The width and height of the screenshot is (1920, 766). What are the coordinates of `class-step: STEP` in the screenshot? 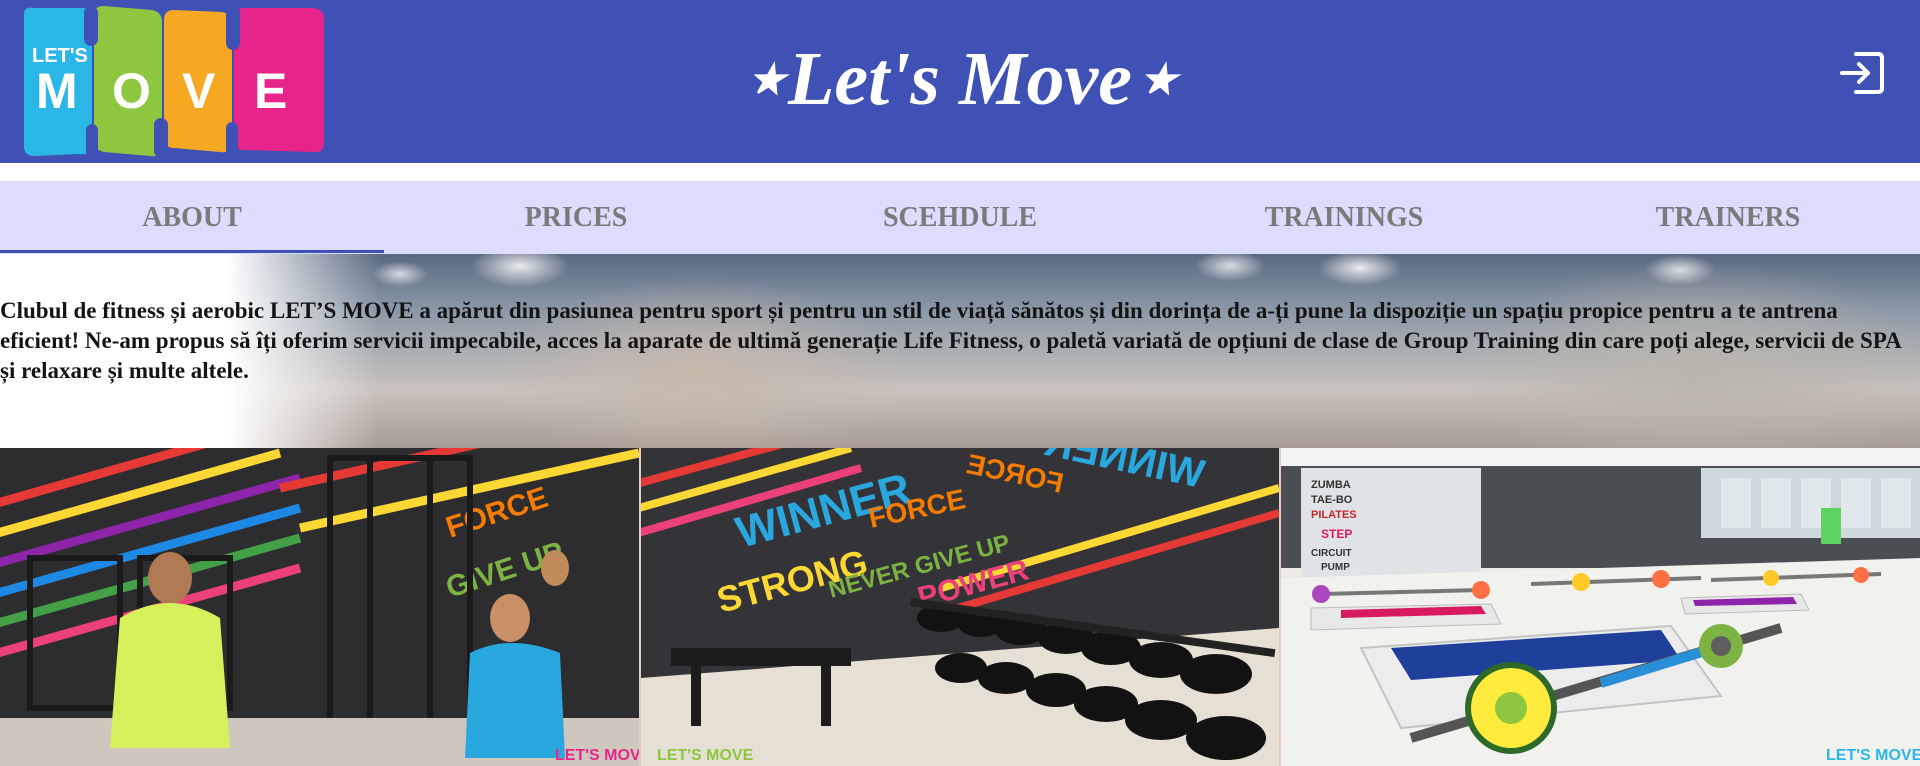 It's located at (1336, 534).